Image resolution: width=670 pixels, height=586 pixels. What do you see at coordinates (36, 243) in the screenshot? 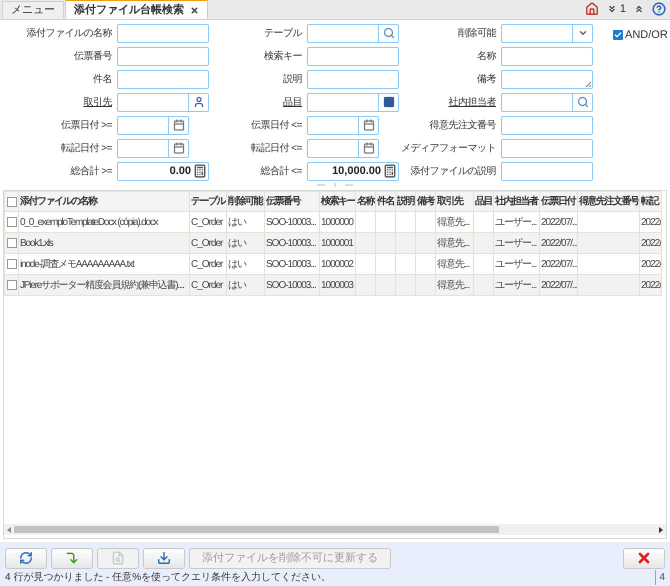
I see `table-cell: Book1.xls` at bounding box center [36, 243].